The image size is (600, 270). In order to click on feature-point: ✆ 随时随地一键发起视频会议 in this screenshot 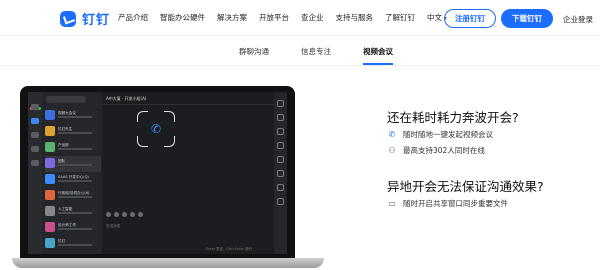, I will do `click(440, 134)`.